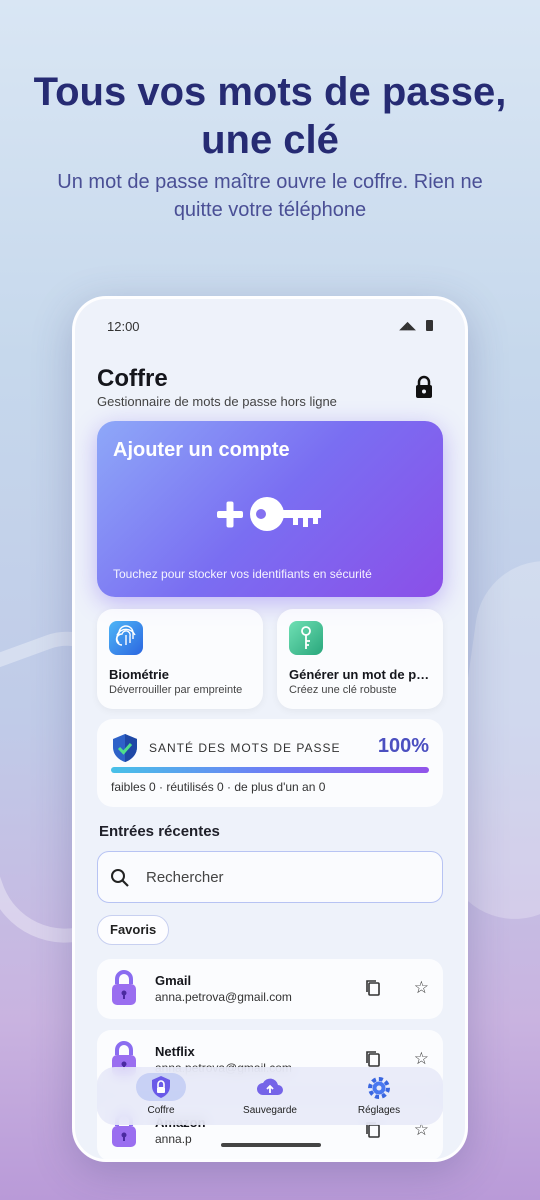  I want to click on lock-vault-button, so click(424, 387).